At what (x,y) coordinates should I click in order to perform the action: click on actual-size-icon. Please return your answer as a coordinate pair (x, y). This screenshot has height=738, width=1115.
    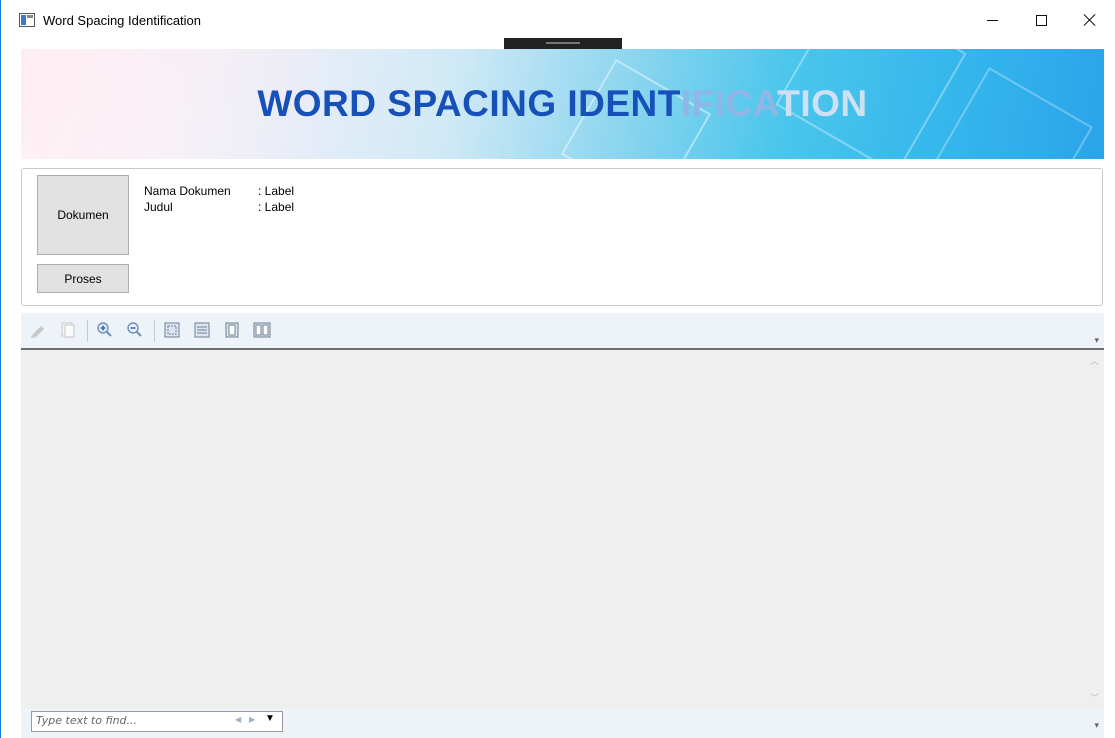
    Looking at the image, I should click on (172, 330).